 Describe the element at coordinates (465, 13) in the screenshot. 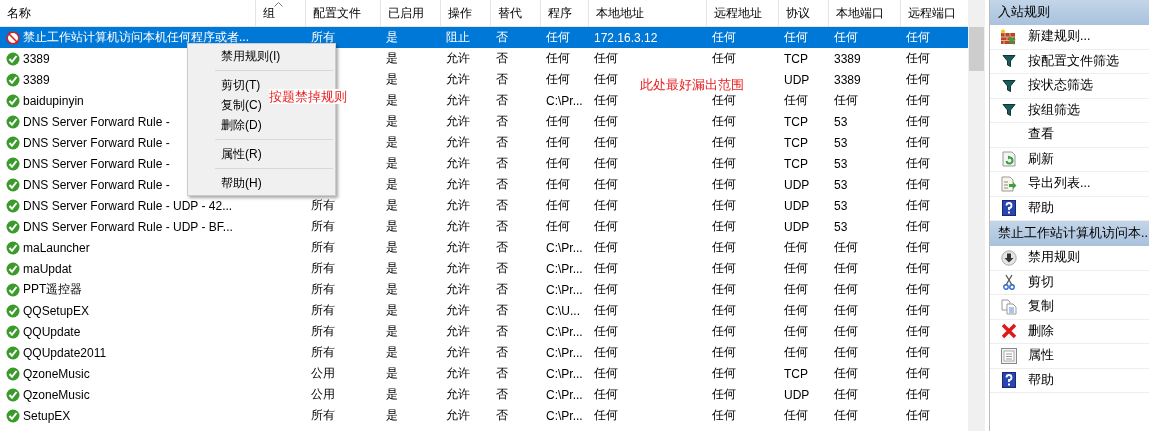

I see `column-header: 操作` at that location.